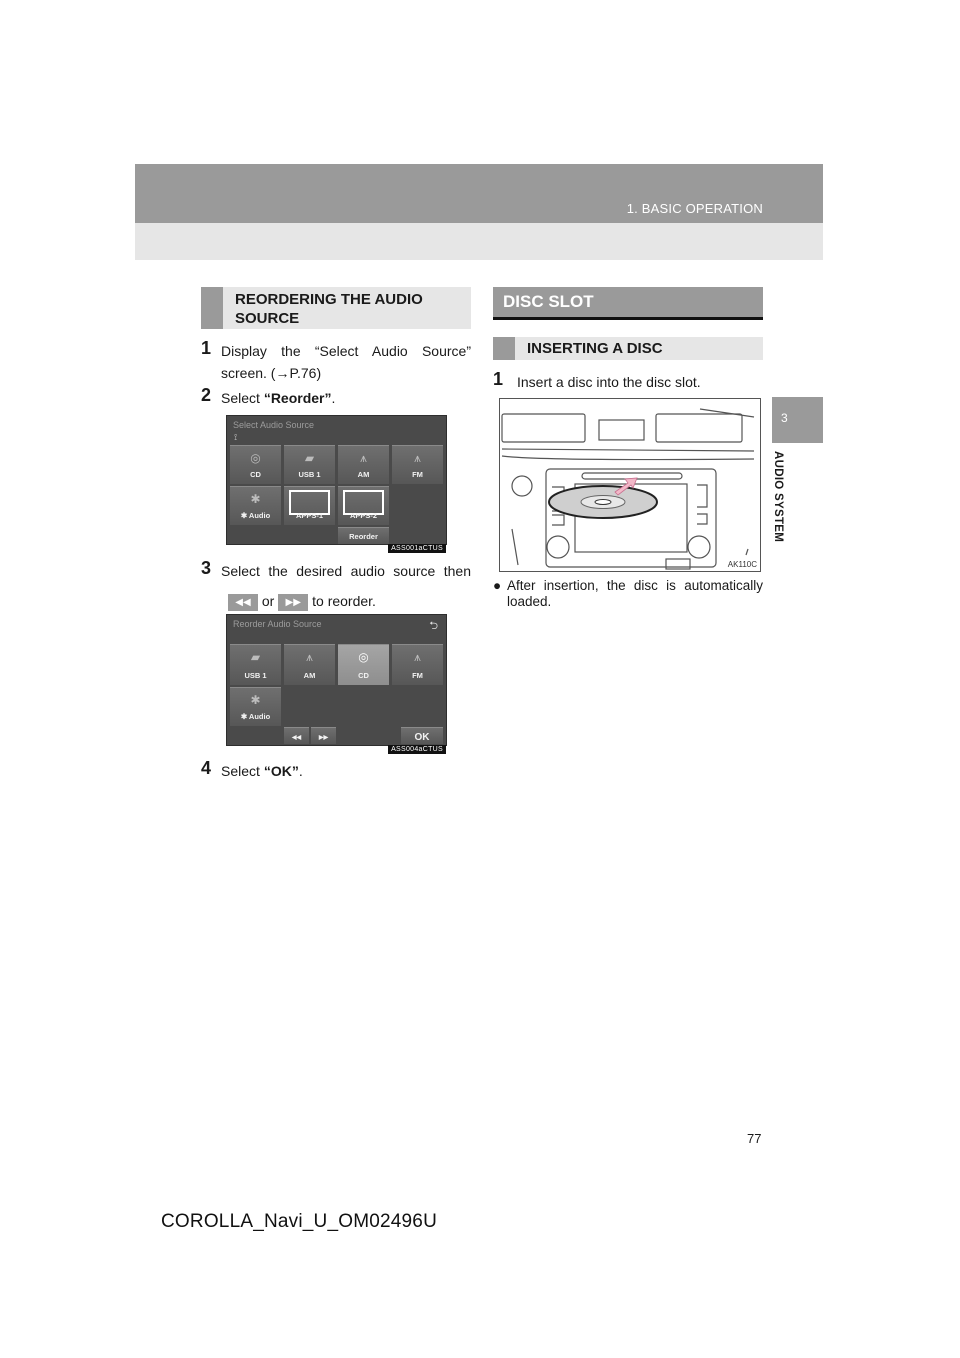  What do you see at coordinates (206, 395) in the screenshot?
I see `step-number: 2` at bounding box center [206, 395].